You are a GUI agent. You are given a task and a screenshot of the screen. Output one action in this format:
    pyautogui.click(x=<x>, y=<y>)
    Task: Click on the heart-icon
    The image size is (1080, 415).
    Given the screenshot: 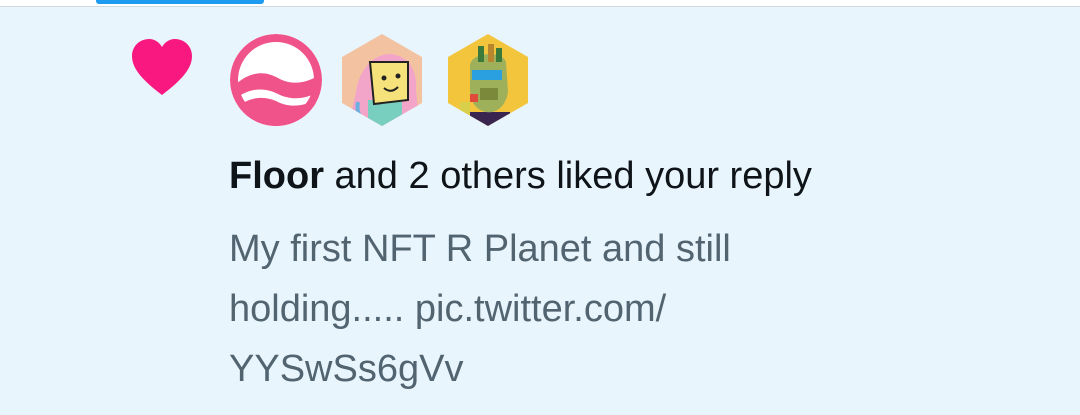 What is the action you would take?
    pyautogui.click(x=162, y=67)
    